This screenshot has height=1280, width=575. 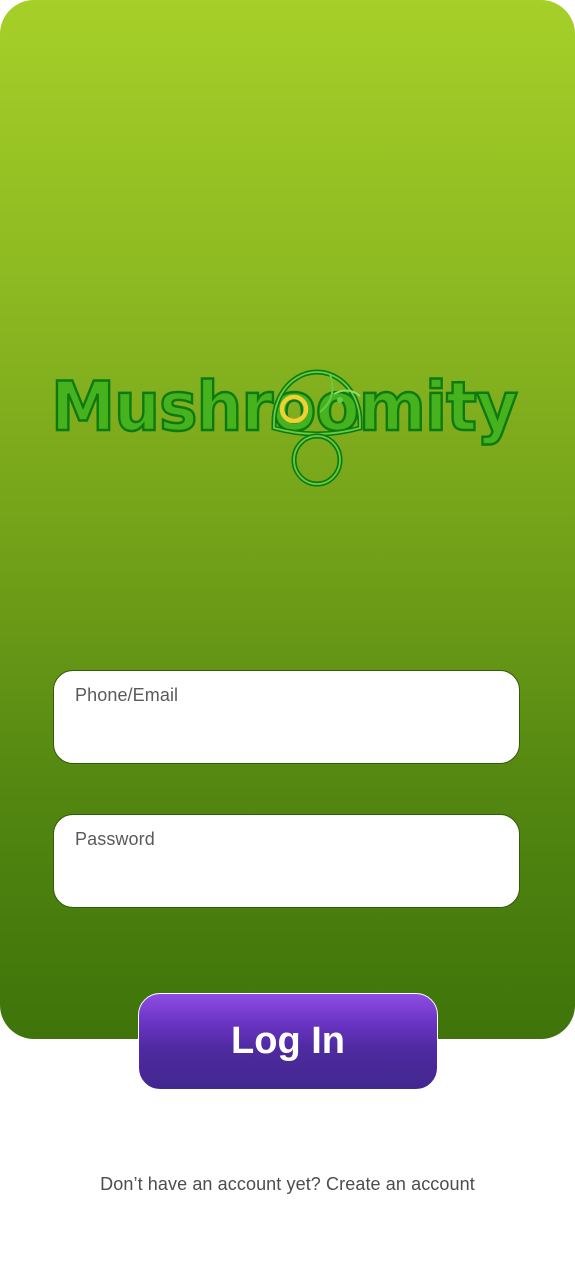 I want to click on app-logo: Mushroomity, so click(x=288, y=427).